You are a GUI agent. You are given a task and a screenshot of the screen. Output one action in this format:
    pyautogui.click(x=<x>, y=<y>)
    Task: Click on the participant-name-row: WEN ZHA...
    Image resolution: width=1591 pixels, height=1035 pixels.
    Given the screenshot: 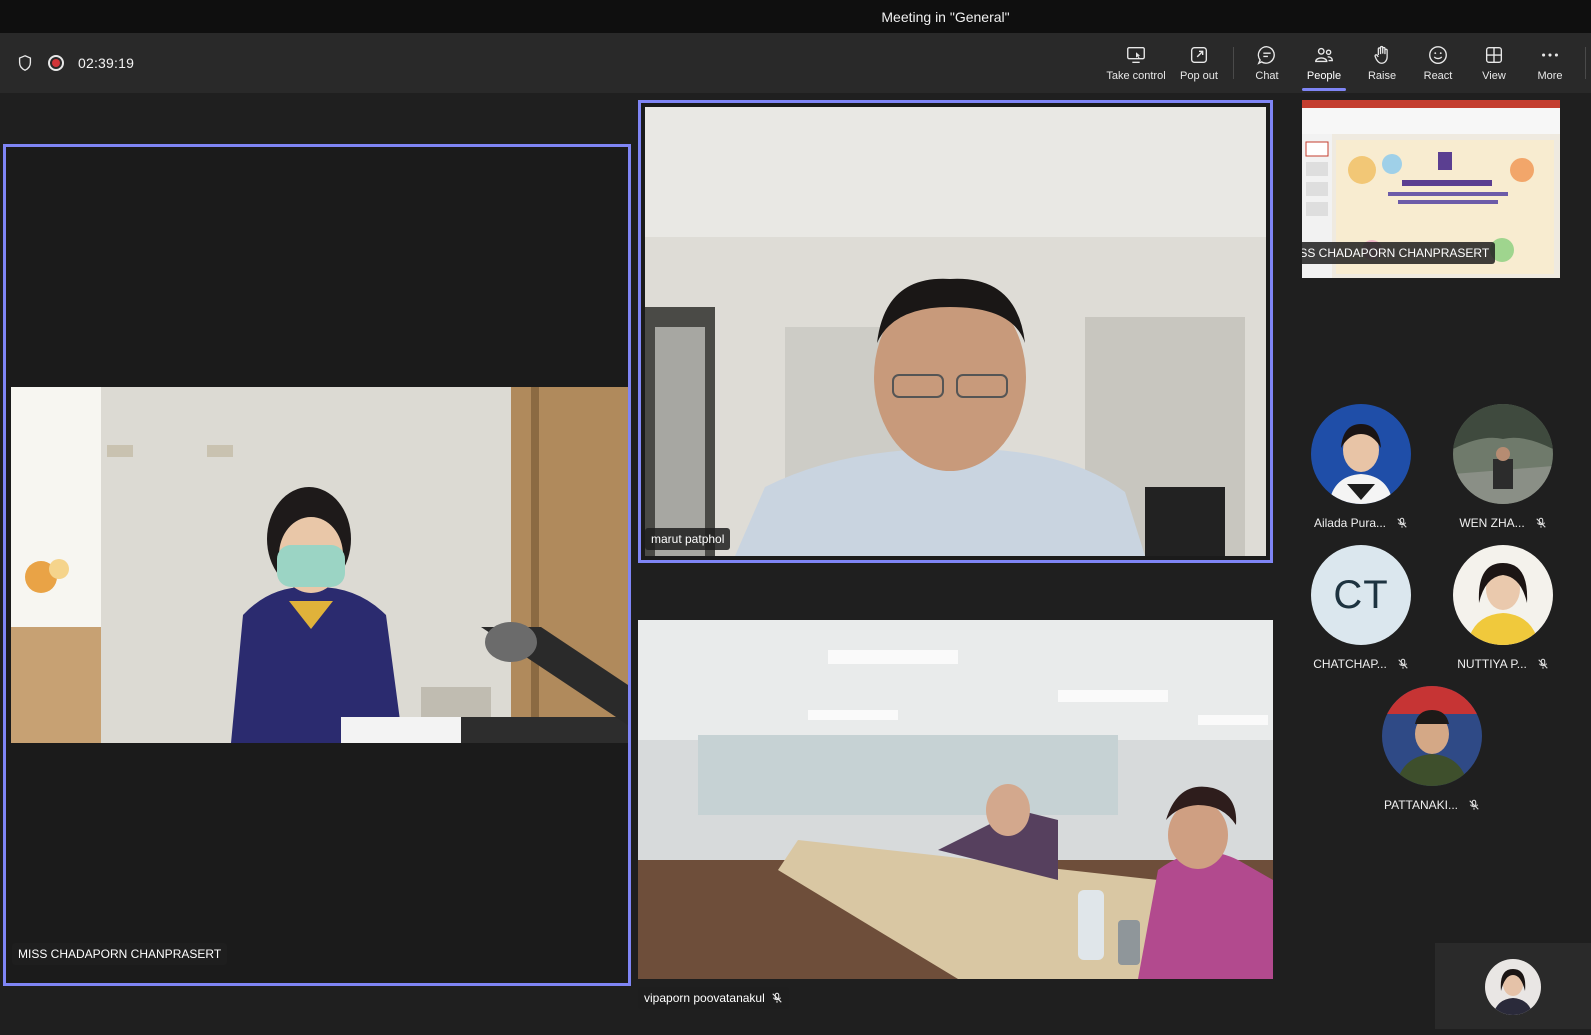 What is the action you would take?
    pyautogui.click(x=1503, y=523)
    